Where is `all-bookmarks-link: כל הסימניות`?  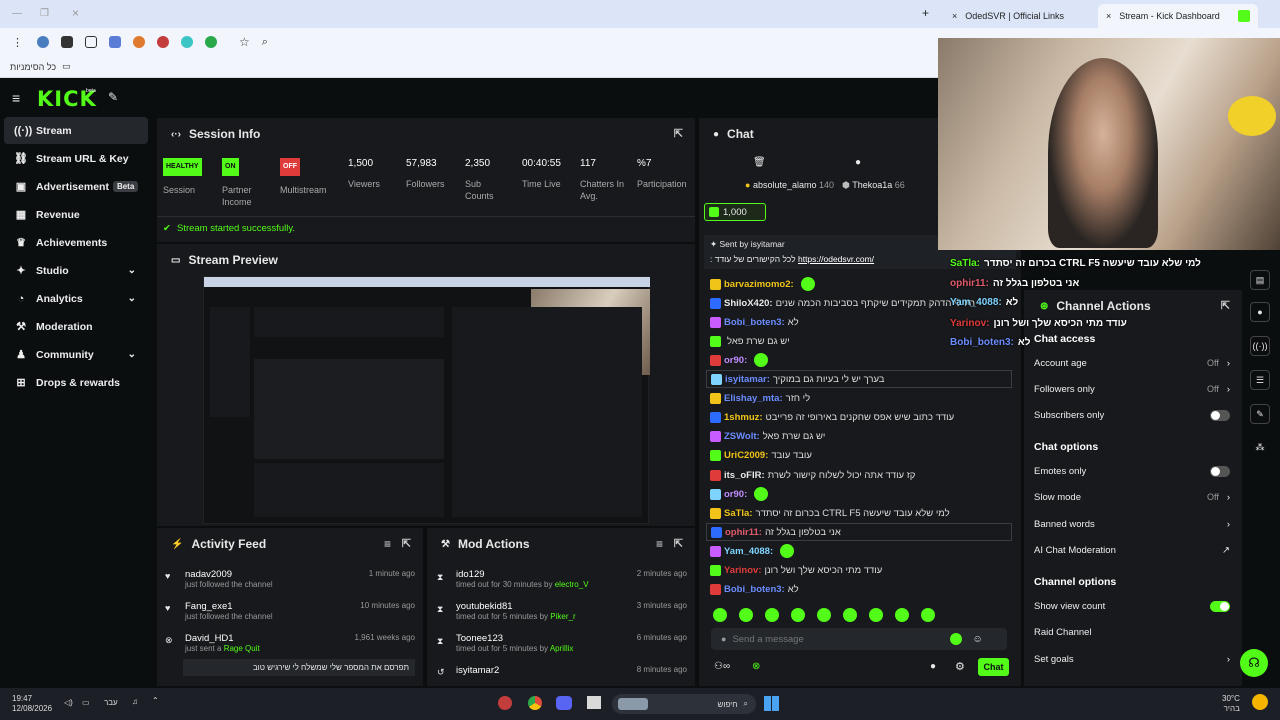 all-bookmarks-link: כל הסימניות is located at coordinates (33, 67).